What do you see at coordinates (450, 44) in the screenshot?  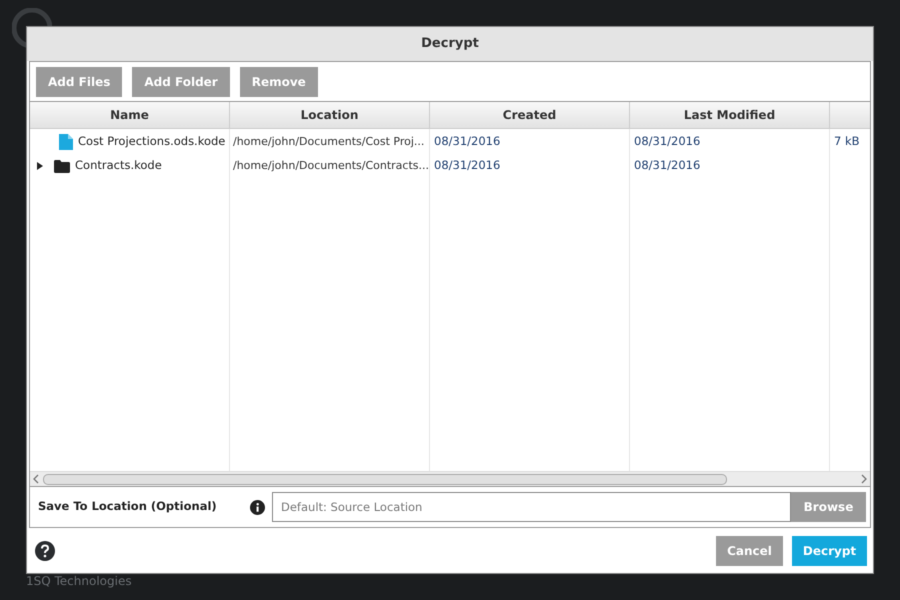 I see `dialog-title: Decrypt` at bounding box center [450, 44].